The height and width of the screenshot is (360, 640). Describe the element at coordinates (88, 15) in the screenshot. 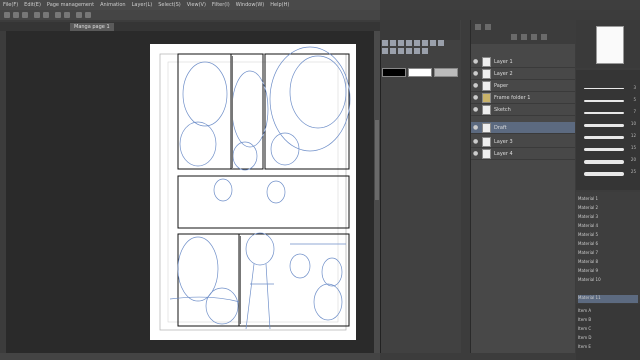

I see `ruler-icon` at that location.